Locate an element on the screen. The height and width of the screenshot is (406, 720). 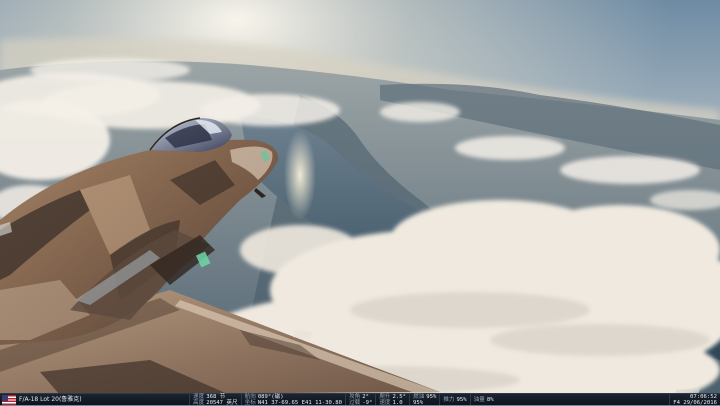
unit-name: F/A-18 Lot 20(鲁雅克) is located at coordinates (104, 399).